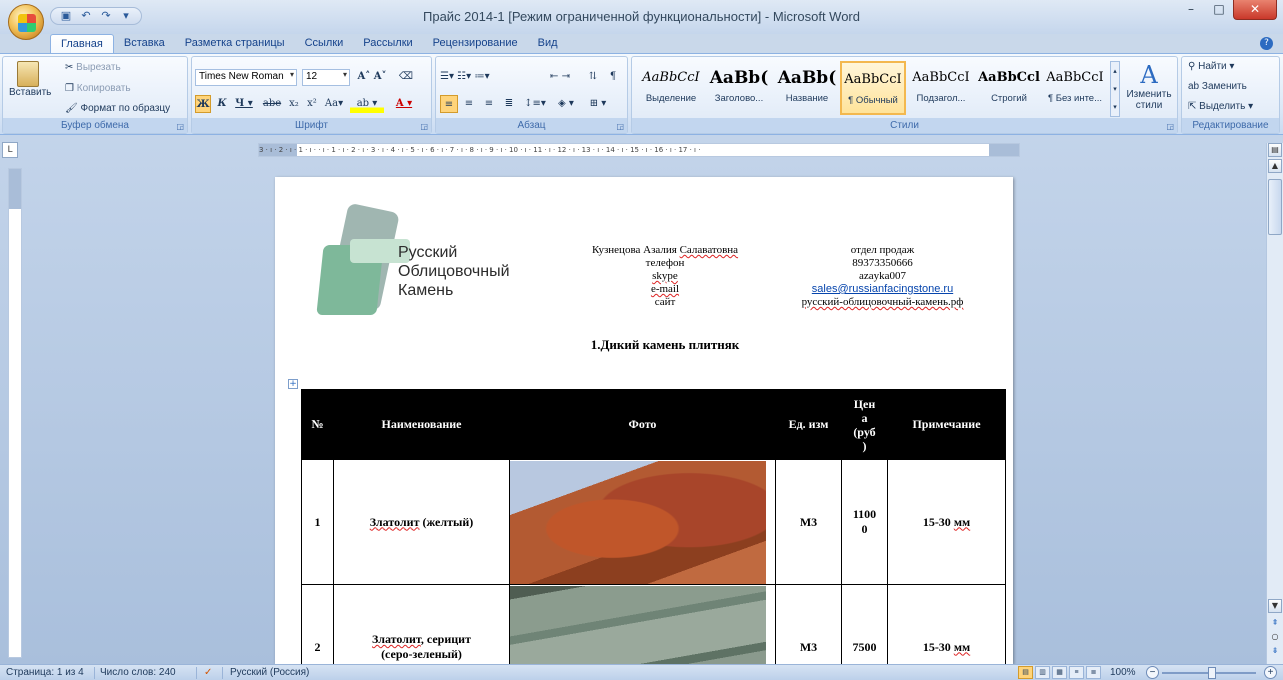  What do you see at coordinates (598, 104) in the screenshot?
I see `borders-button: ⊞ ▾` at bounding box center [598, 104].